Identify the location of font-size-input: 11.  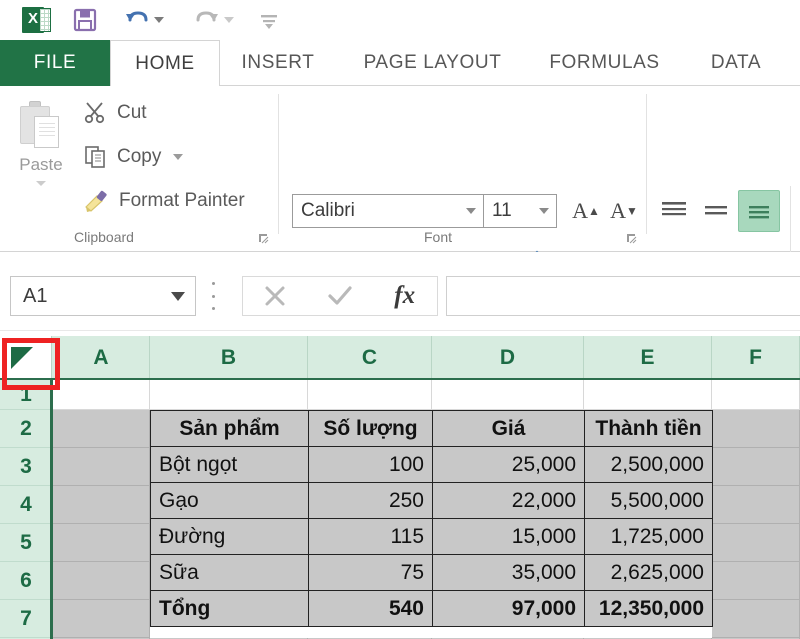
(520, 211).